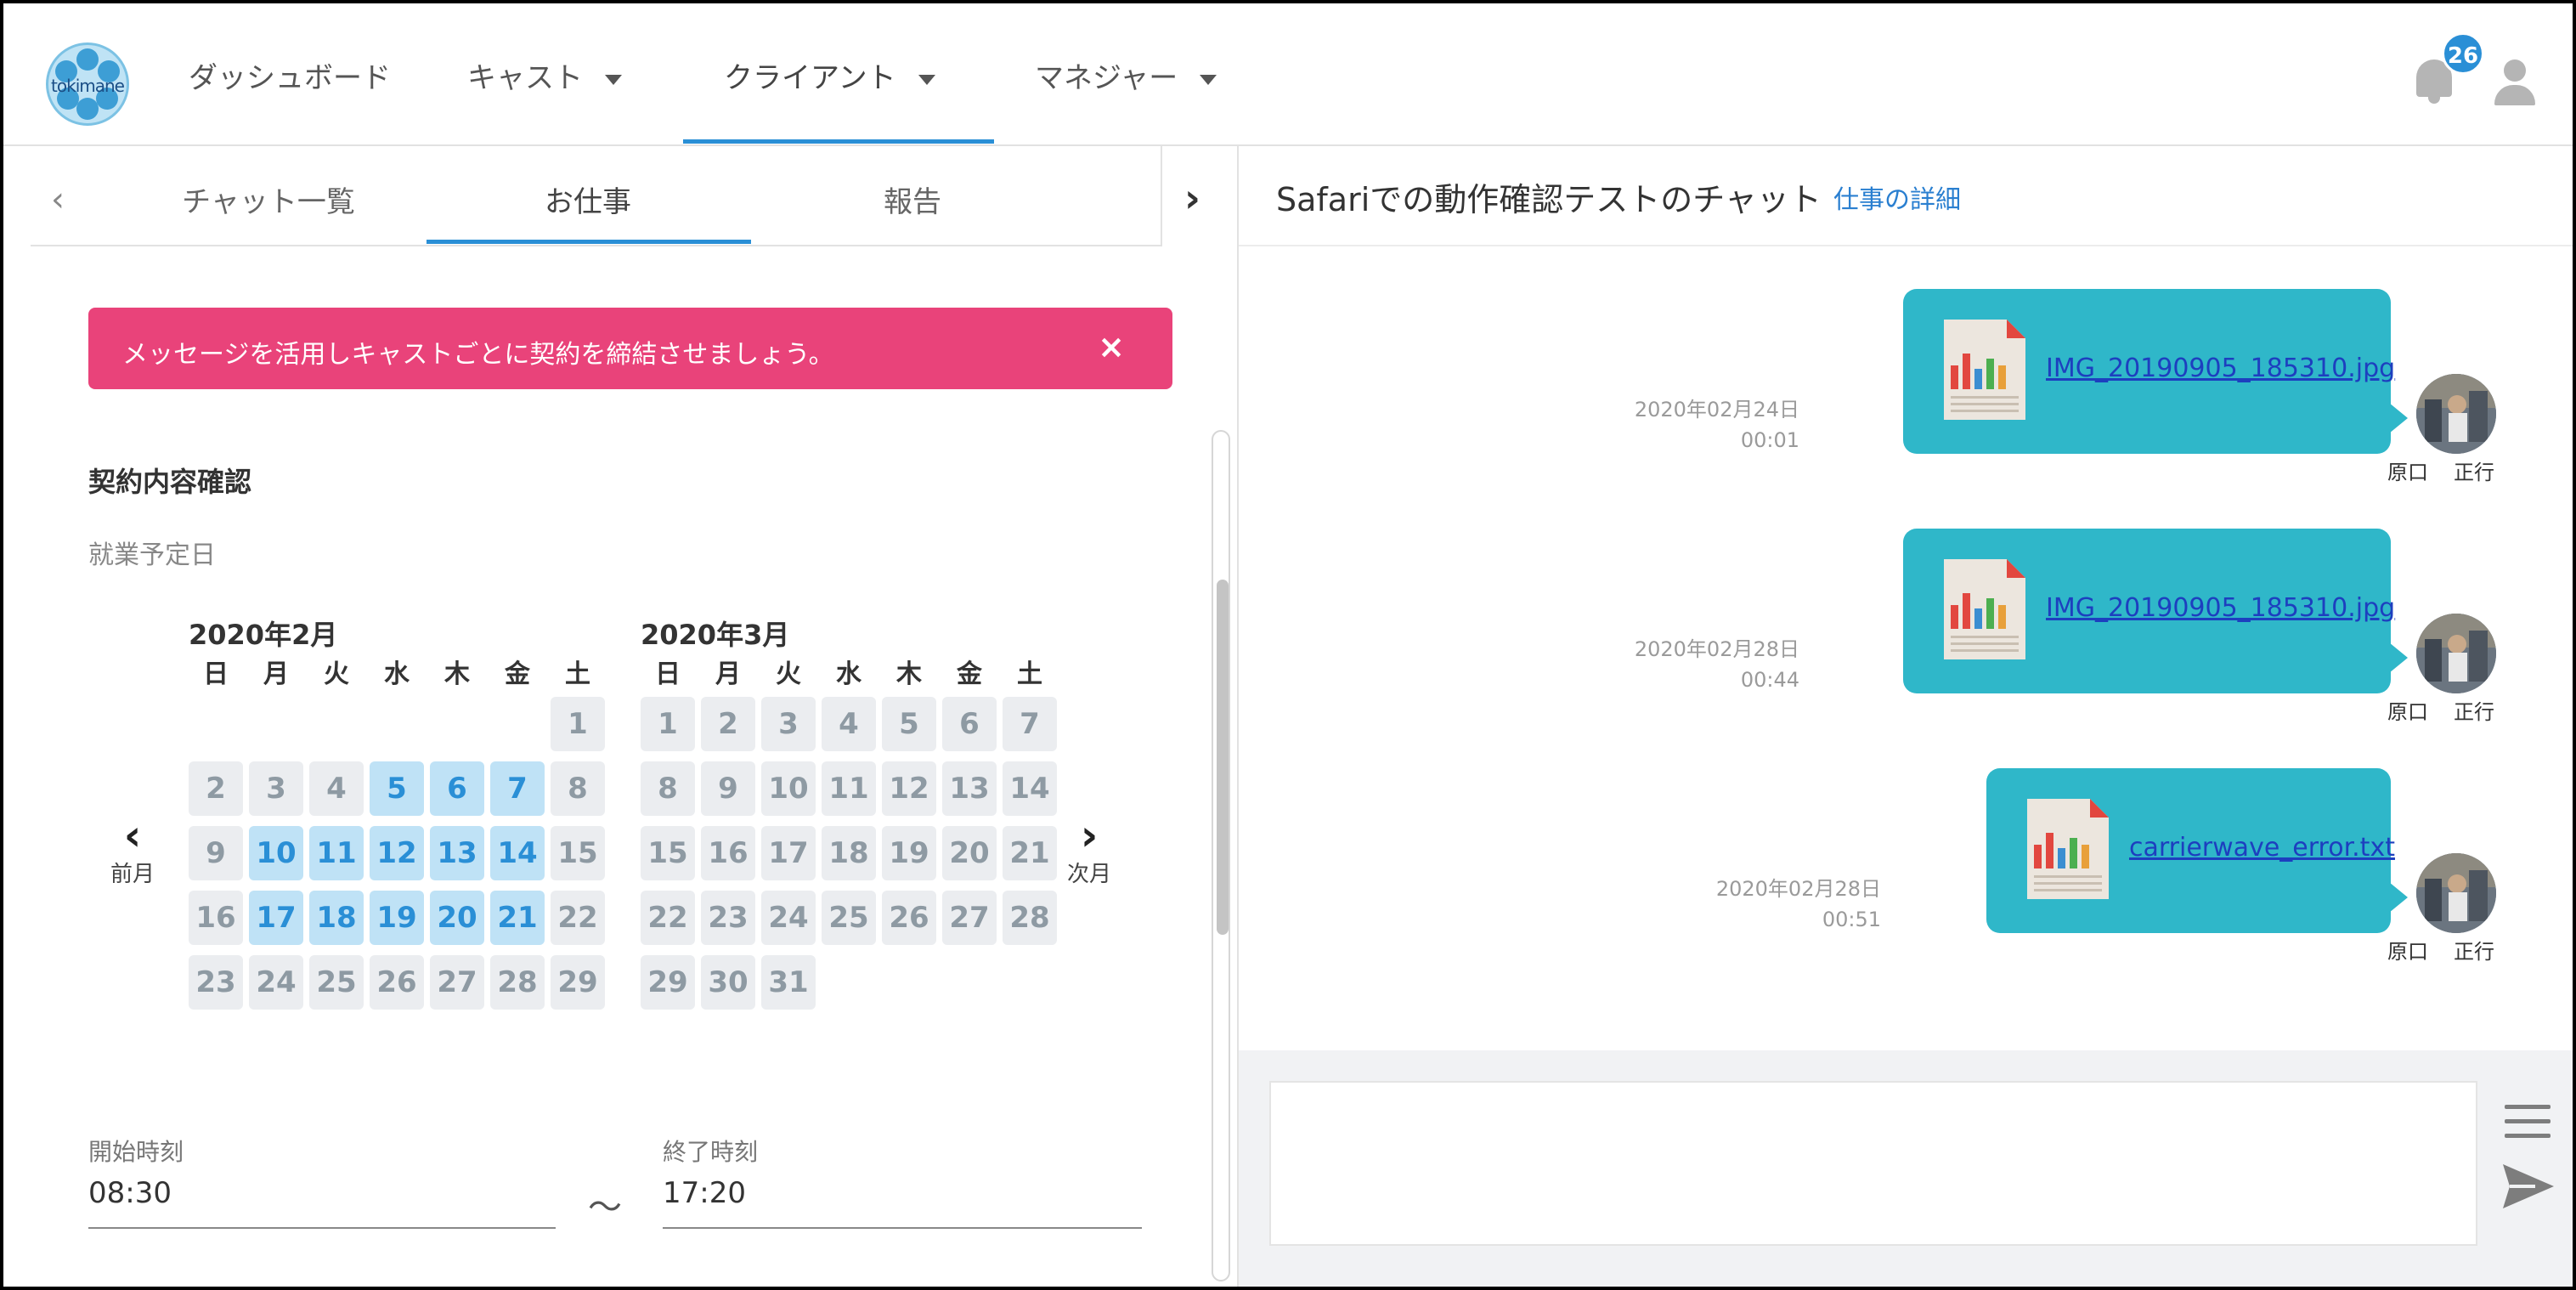 This screenshot has height=1290, width=2576. I want to click on send-icon, so click(2528, 1186).